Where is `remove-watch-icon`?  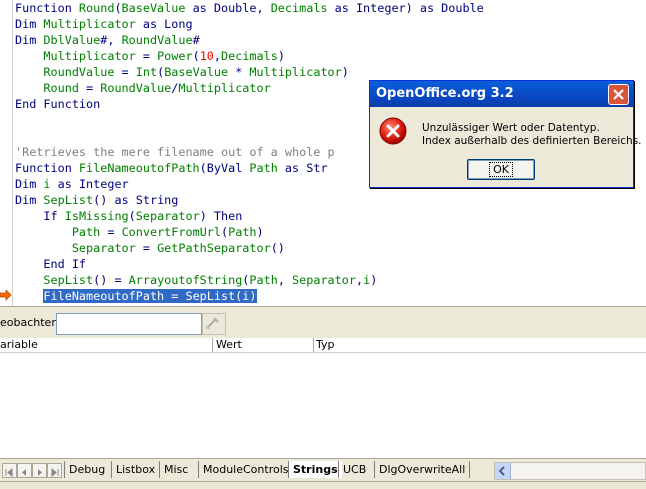 remove-watch-icon is located at coordinates (212, 323).